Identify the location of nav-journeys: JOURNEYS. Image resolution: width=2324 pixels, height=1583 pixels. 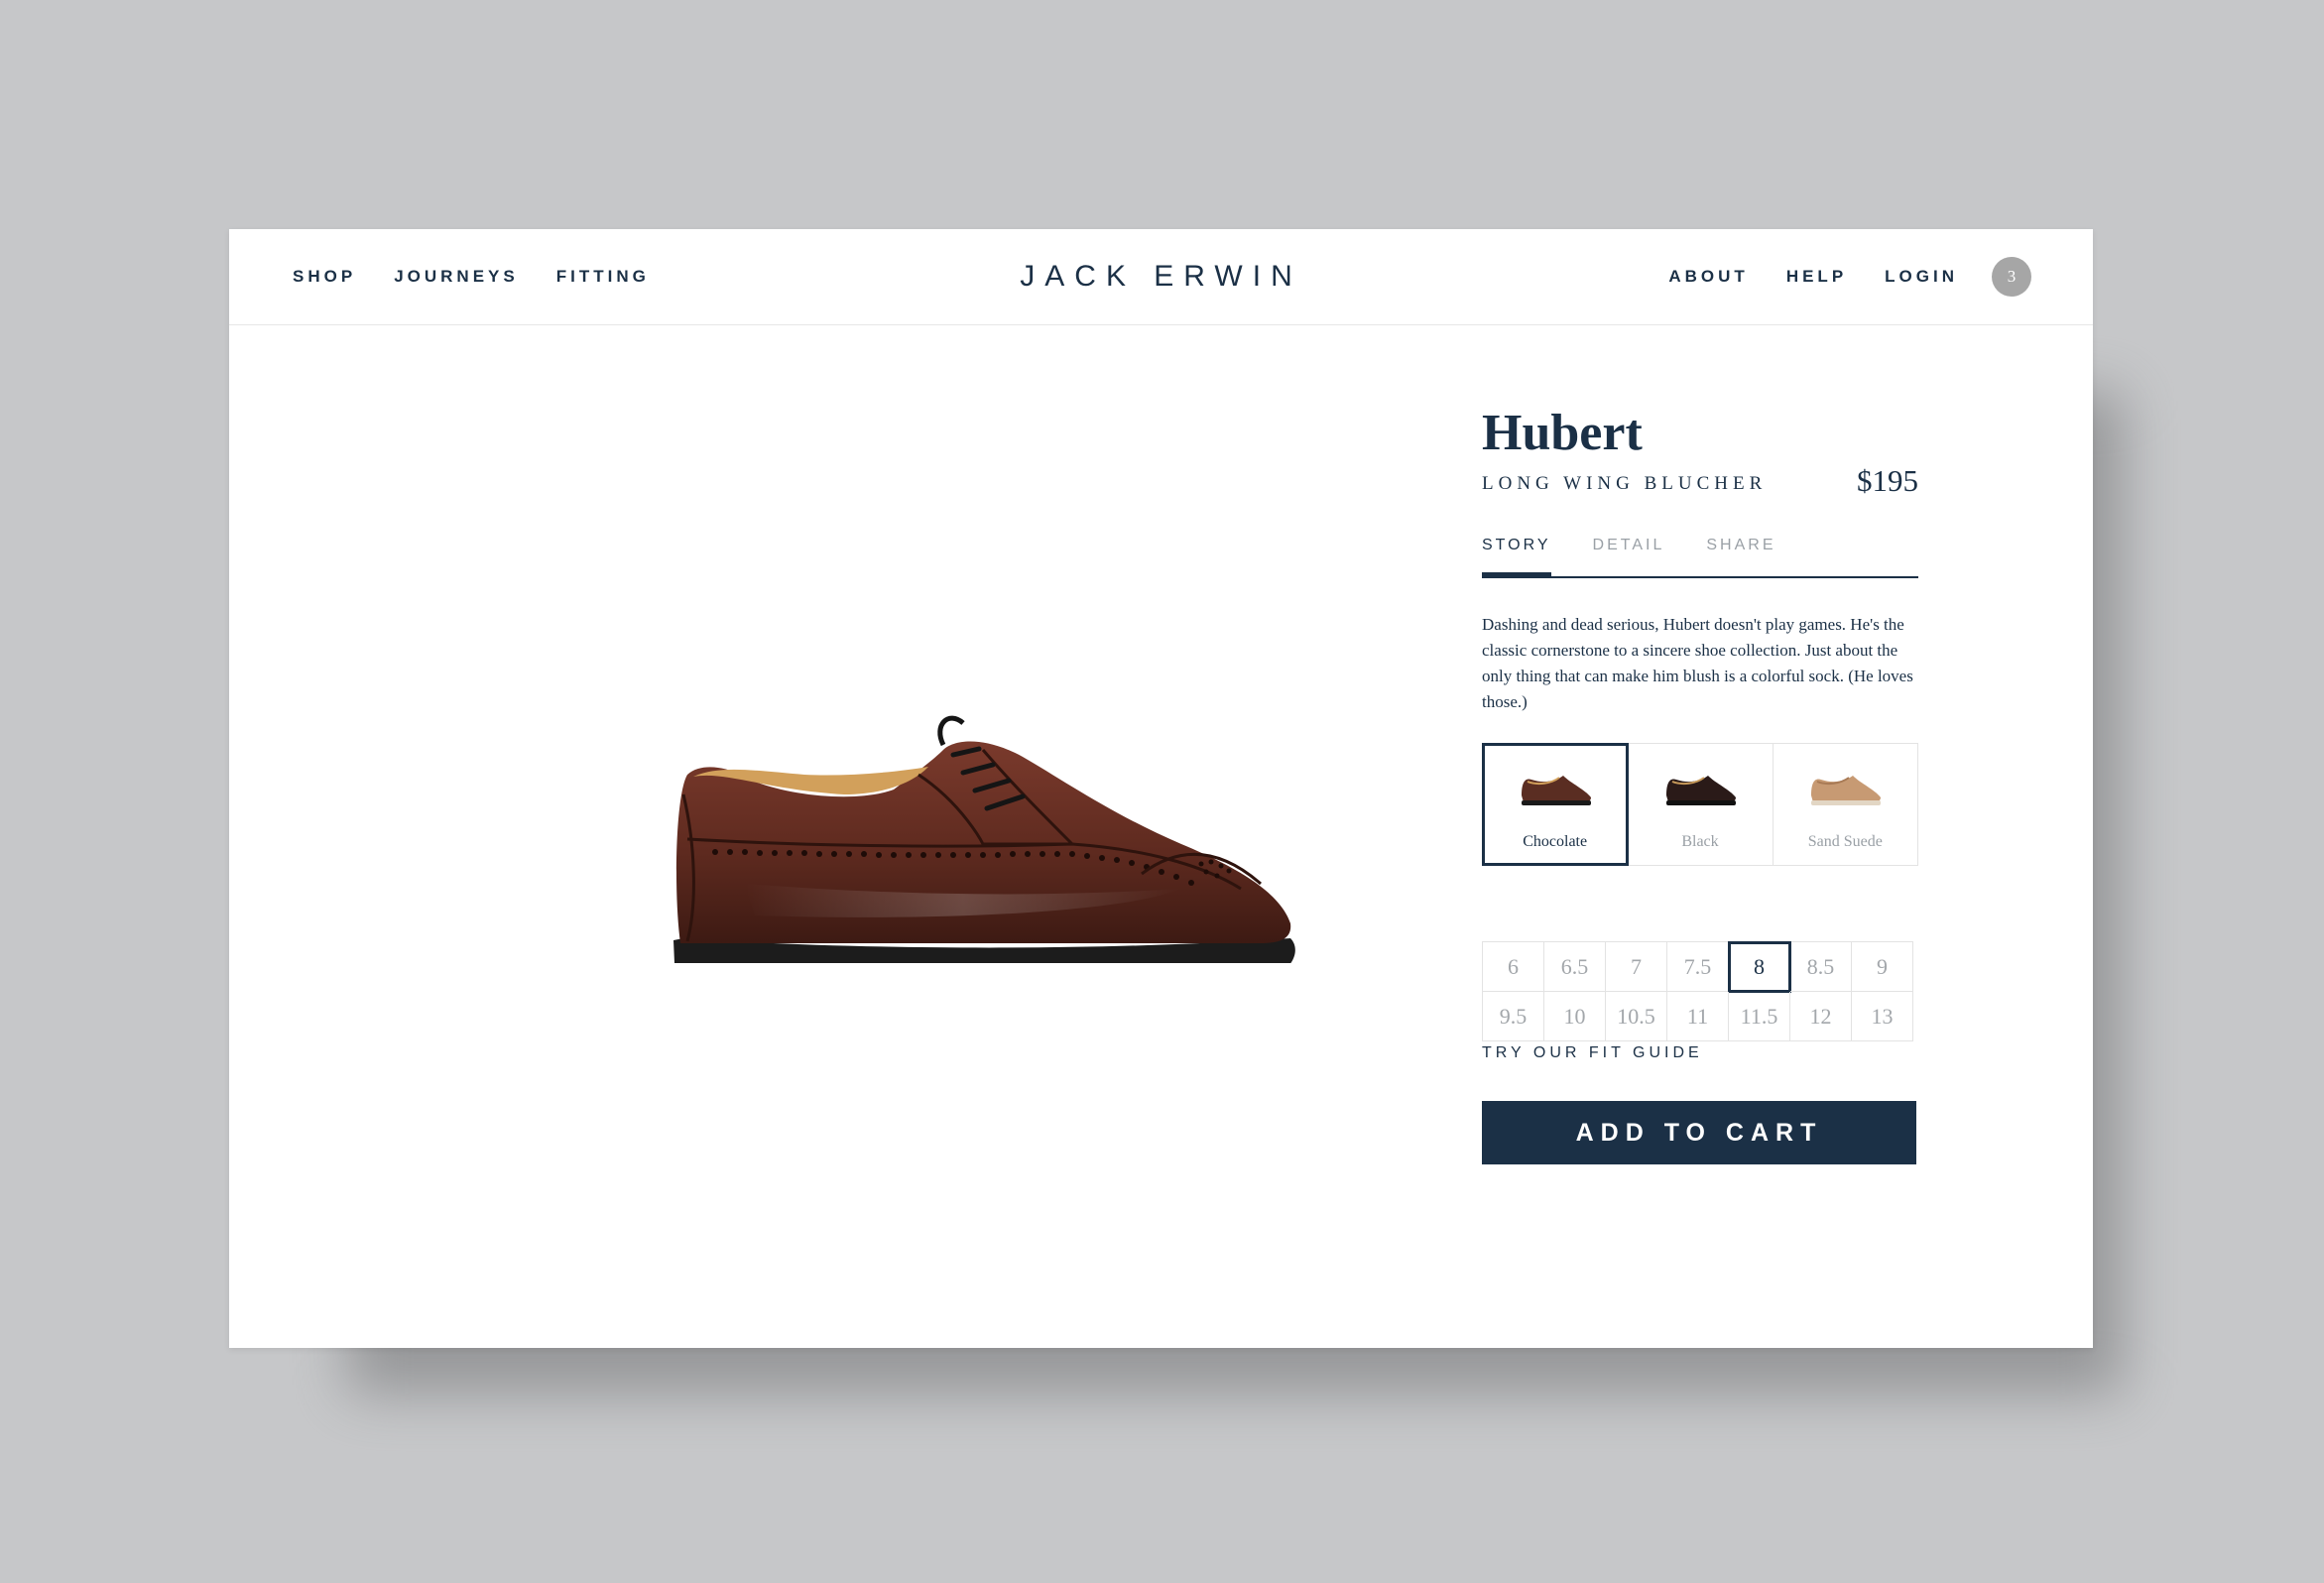
(457, 277).